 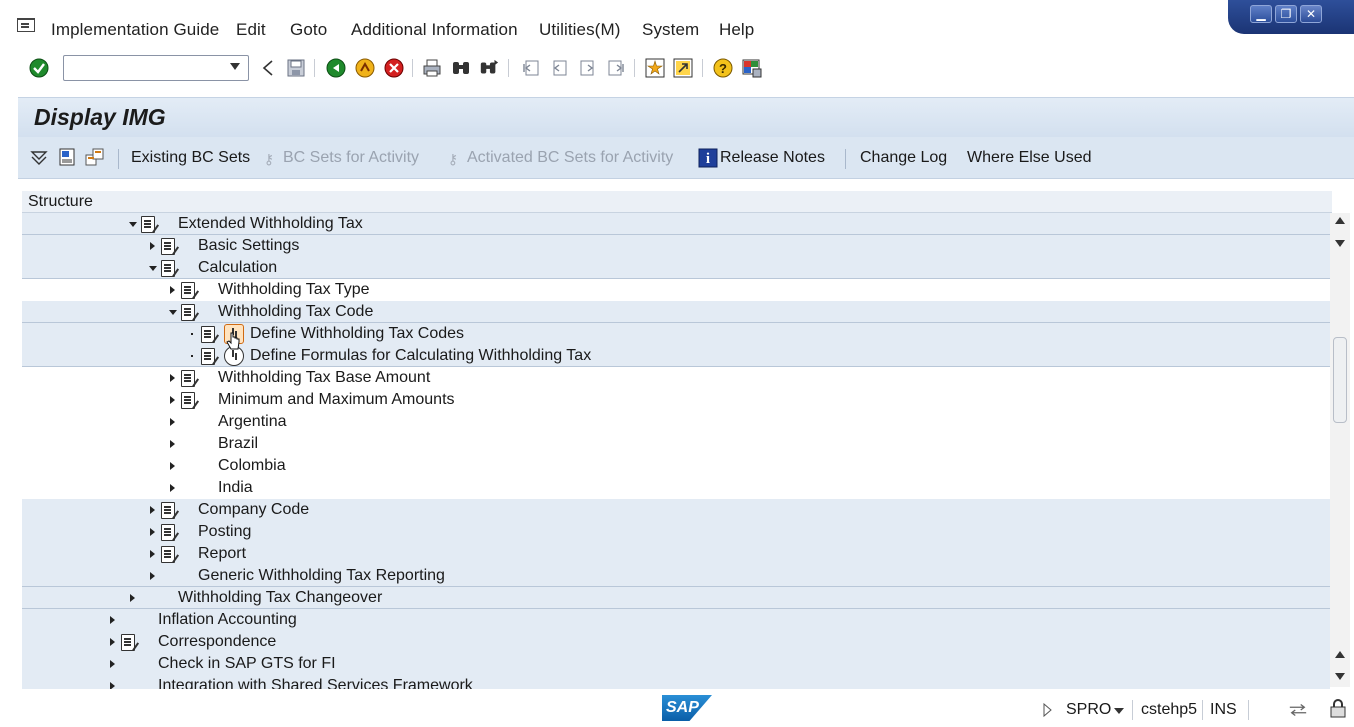 I want to click on tree-node-label: Correspondence, so click(x=217, y=642).